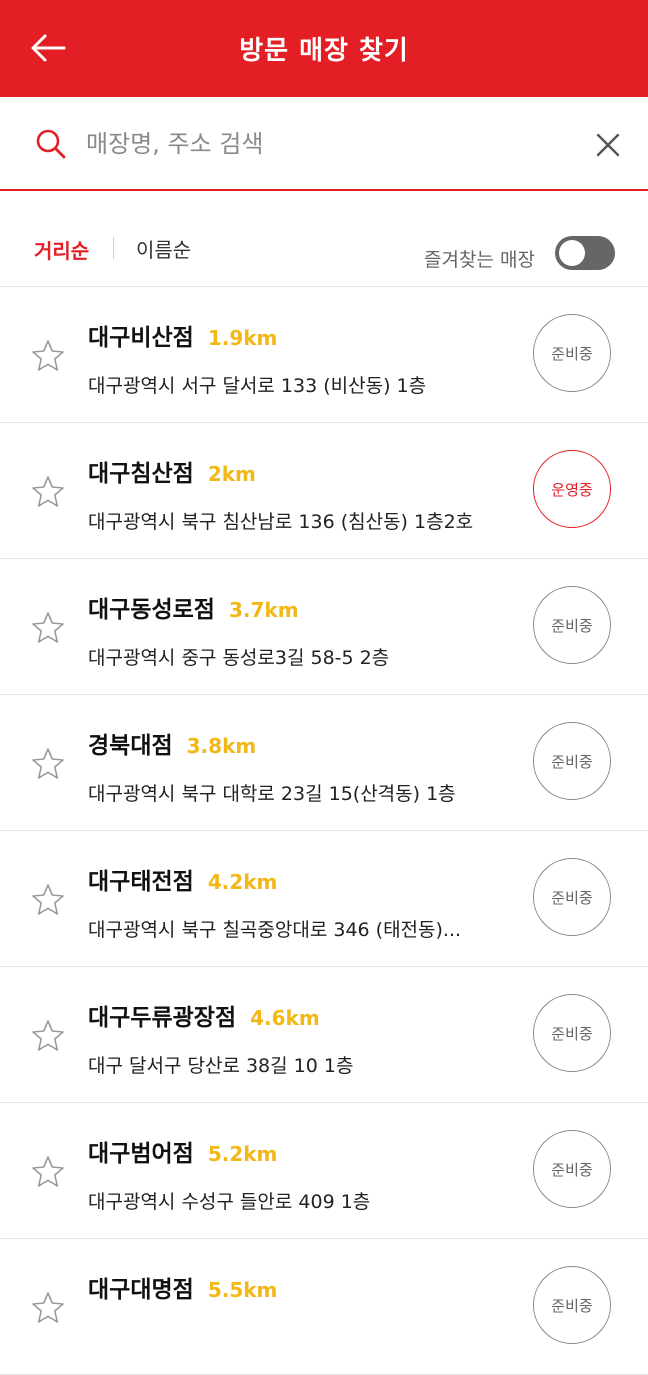 This screenshot has height=1375, width=648. Describe the element at coordinates (324, 51) in the screenshot. I see `page-title: 방문 매장 찾기` at that location.